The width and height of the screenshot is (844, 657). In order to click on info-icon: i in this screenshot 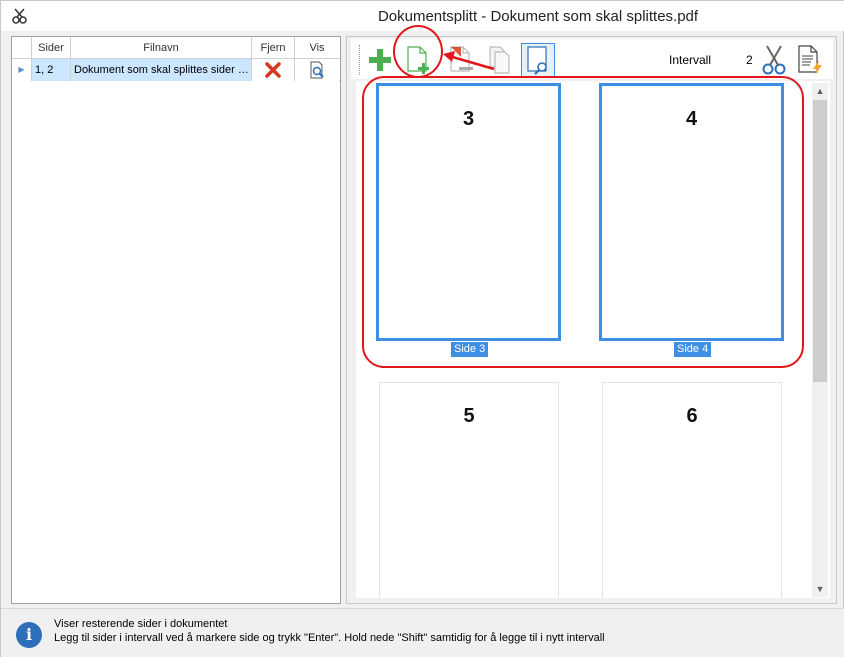, I will do `click(29, 635)`.